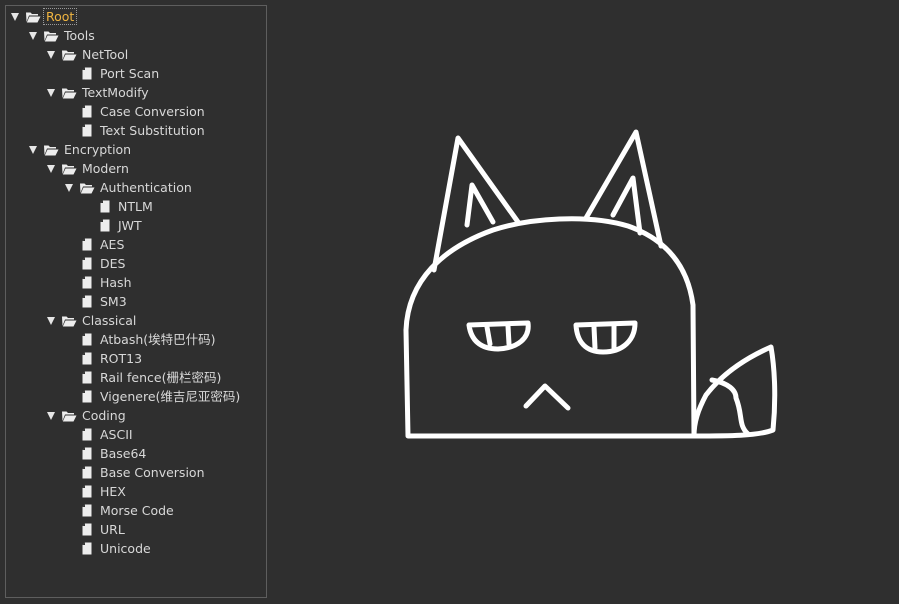  I want to click on tree-item-ntlm: NTLM, so click(136, 206).